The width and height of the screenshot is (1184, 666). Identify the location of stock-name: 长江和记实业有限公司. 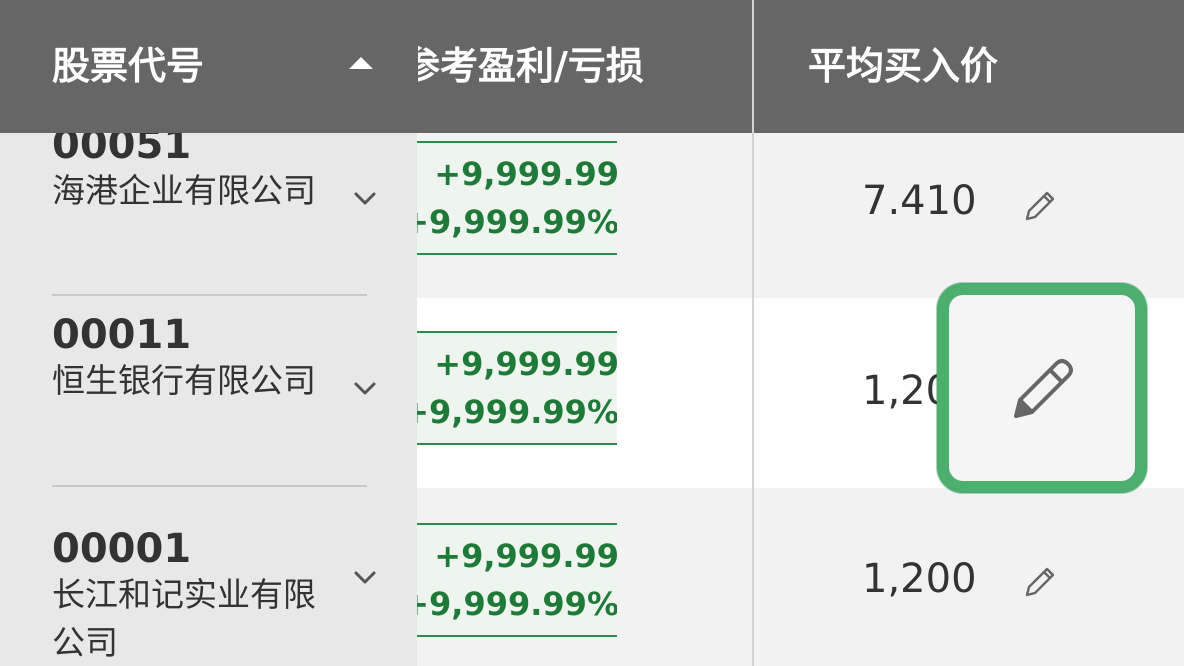
(184, 618).